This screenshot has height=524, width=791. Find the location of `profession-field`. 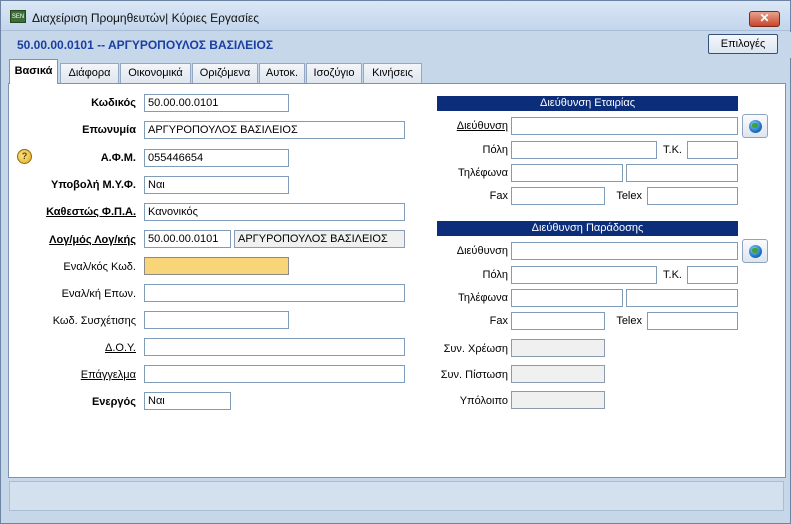

profession-field is located at coordinates (274, 374).